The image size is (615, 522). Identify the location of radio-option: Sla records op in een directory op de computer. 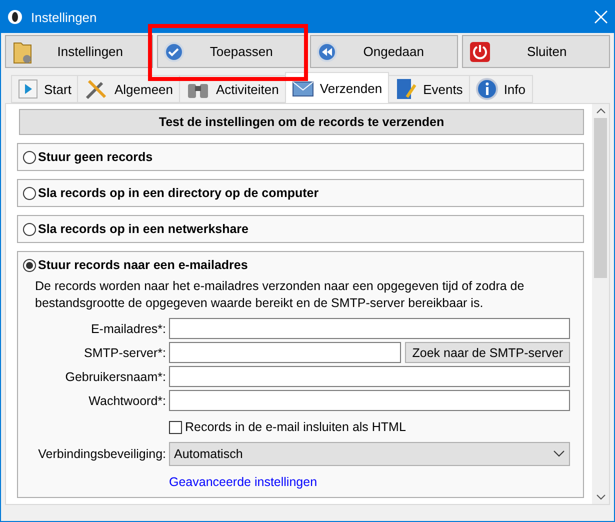
(300, 193).